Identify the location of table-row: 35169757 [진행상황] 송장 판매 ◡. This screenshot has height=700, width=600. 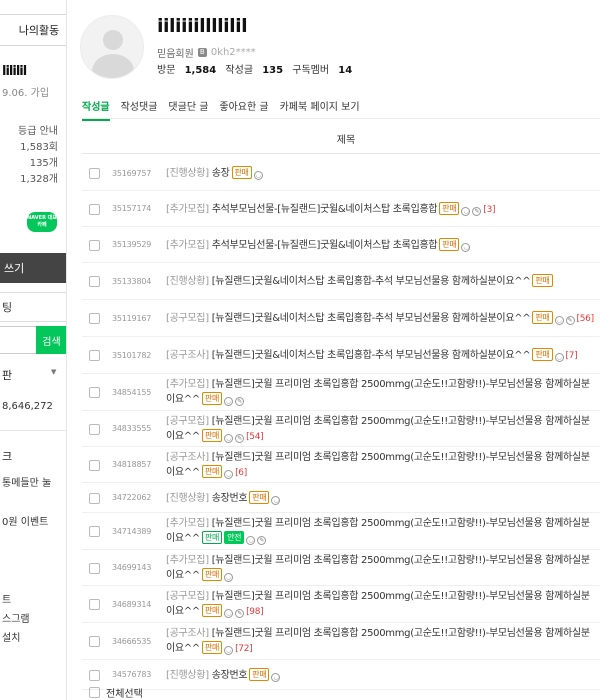
(341, 173).